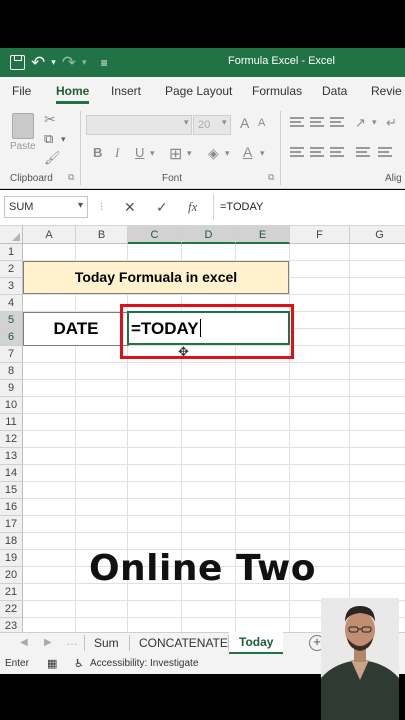 The width and height of the screenshot is (405, 720). What do you see at coordinates (386, 91) in the screenshot?
I see `tab-review: Revie` at bounding box center [386, 91].